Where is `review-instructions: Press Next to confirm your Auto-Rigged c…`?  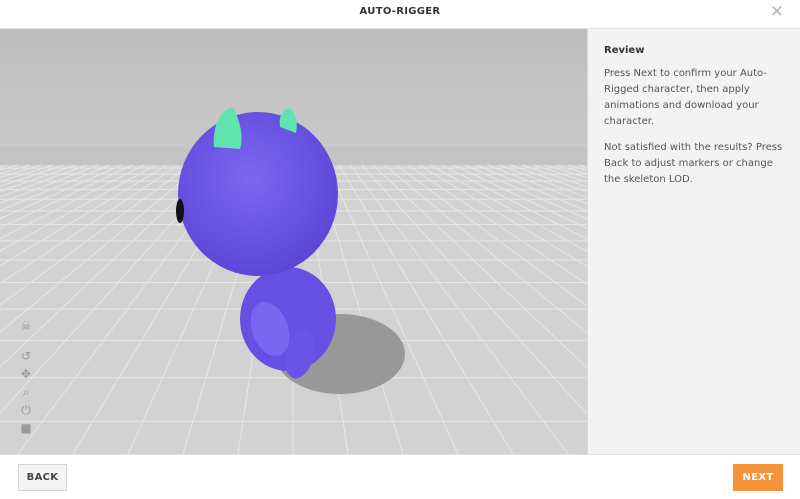
review-instructions: Press Next to confirm your Auto-Rigged c… is located at coordinates (685, 97).